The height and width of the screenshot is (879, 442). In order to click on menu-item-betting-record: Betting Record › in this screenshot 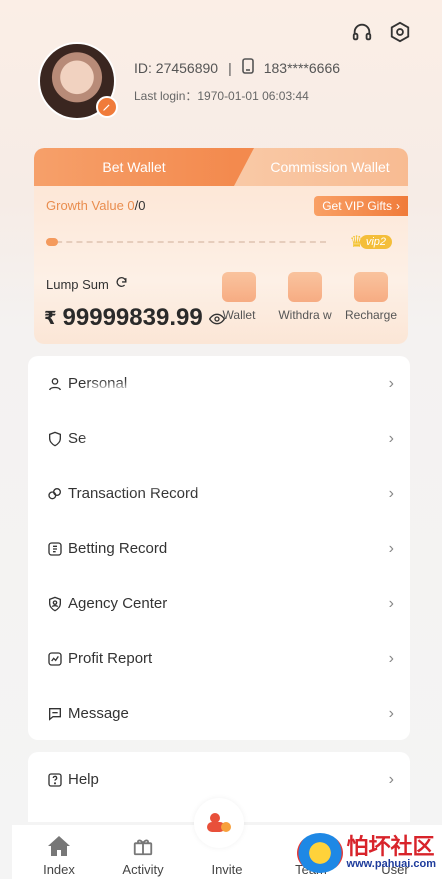, I will do `click(219, 548)`.